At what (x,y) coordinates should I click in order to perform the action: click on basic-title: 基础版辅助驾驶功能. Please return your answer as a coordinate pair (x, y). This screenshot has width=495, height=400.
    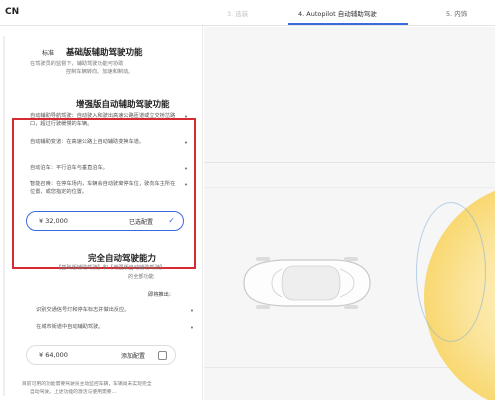
    Looking at the image, I should click on (104, 53).